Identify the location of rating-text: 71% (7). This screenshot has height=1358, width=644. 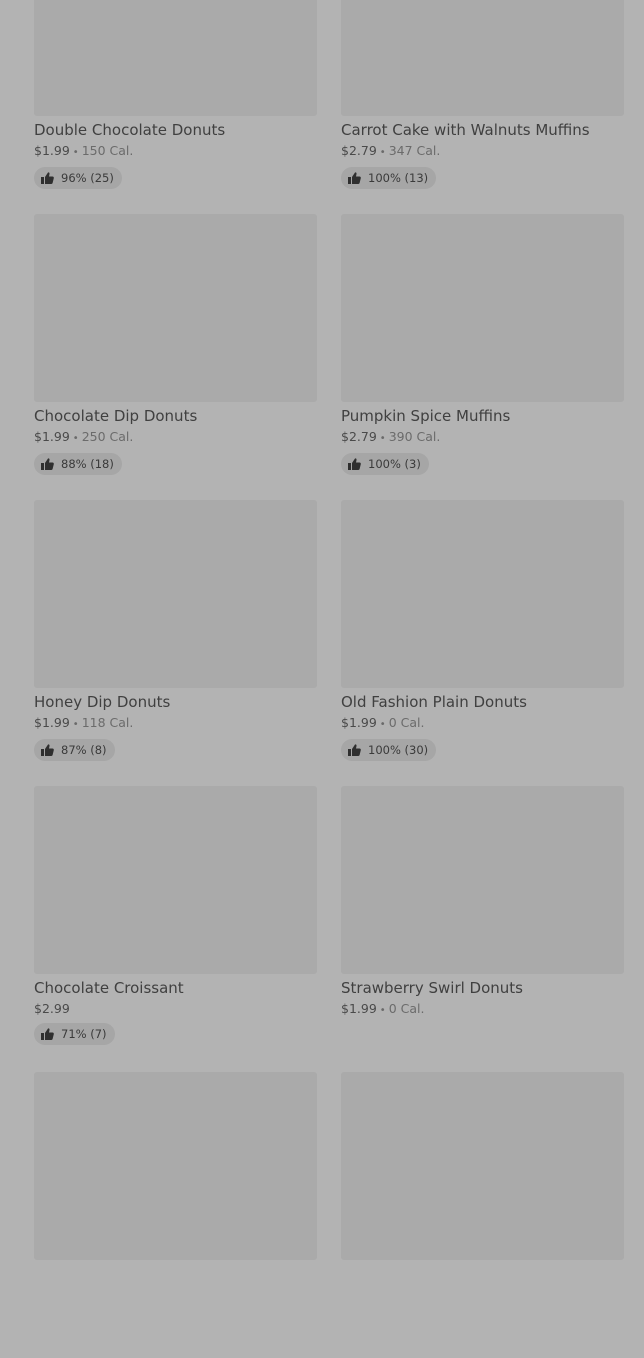
(84, 1034).